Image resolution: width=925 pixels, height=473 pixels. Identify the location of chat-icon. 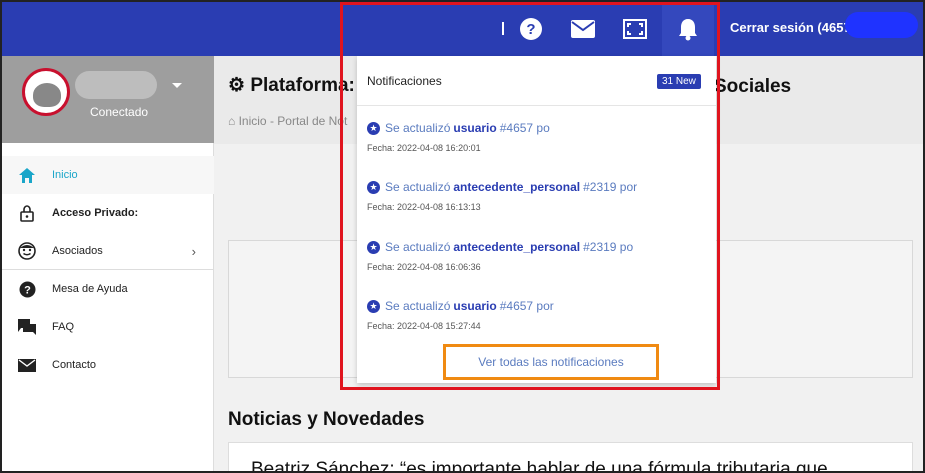
(27, 327).